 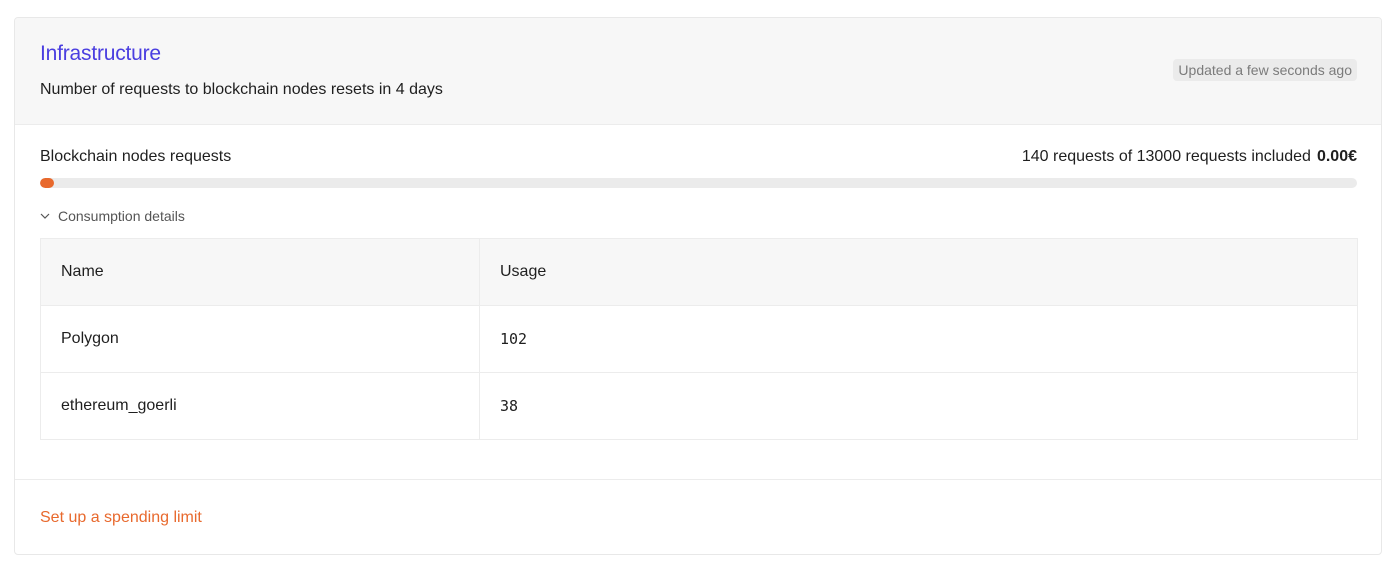 What do you see at coordinates (260, 272) in the screenshot?
I see `column-header-name: Name` at bounding box center [260, 272].